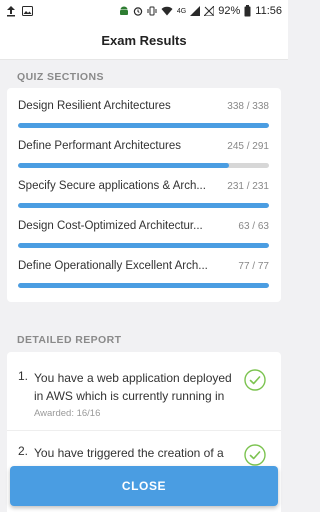 The image size is (320, 512). I want to click on no-sim-icon, so click(209, 11).